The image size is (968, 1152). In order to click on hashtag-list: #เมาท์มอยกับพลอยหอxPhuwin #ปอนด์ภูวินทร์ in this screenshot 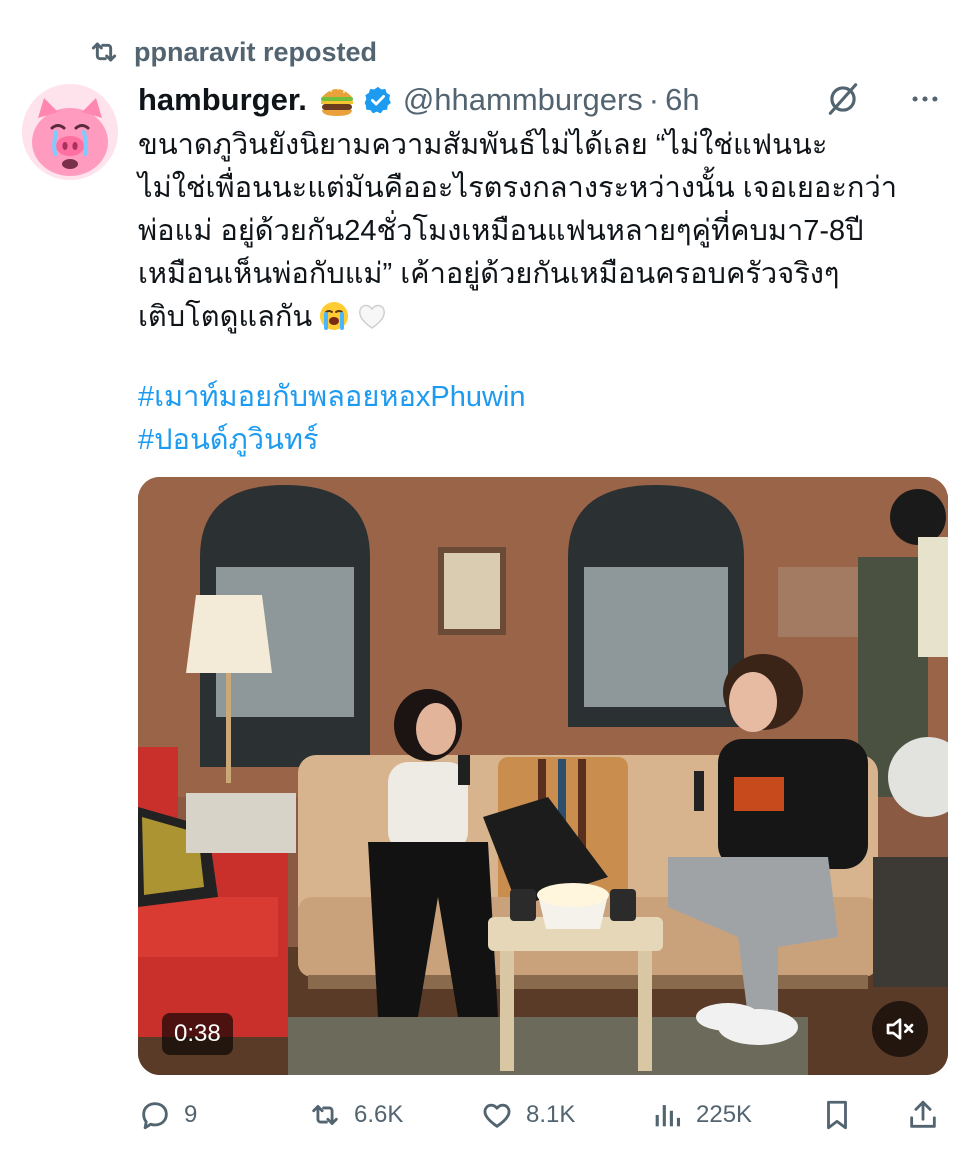, I will do `click(332, 419)`.